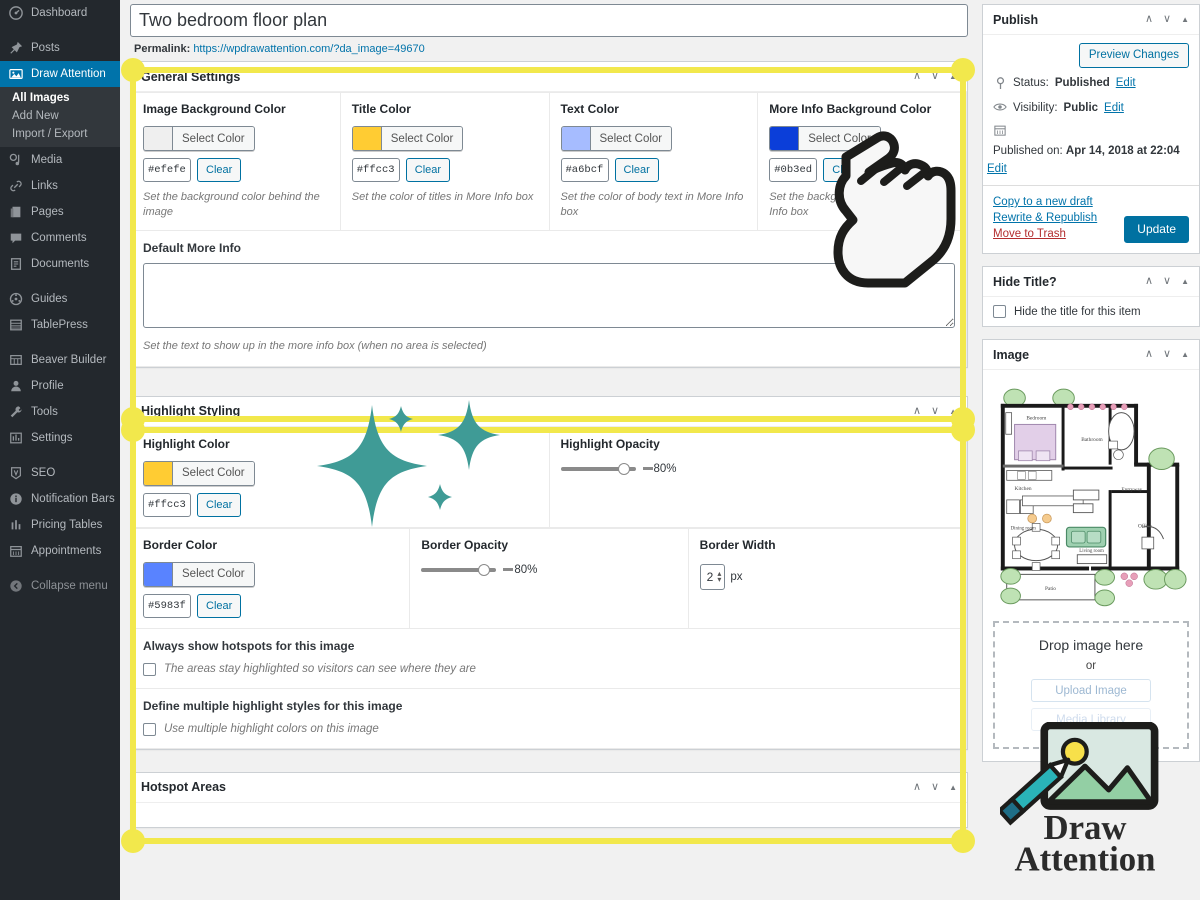 This screenshot has width=1200, height=900. What do you see at coordinates (43, 473) in the screenshot?
I see `sidebar-item-label: SEO` at bounding box center [43, 473].